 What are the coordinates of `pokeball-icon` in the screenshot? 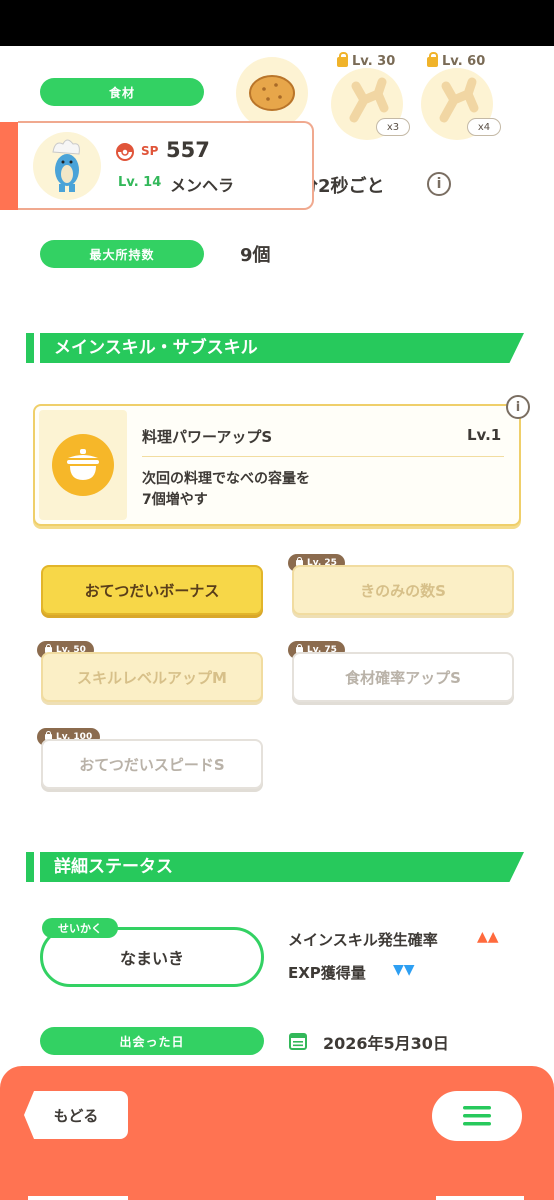 It's located at (125, 152).